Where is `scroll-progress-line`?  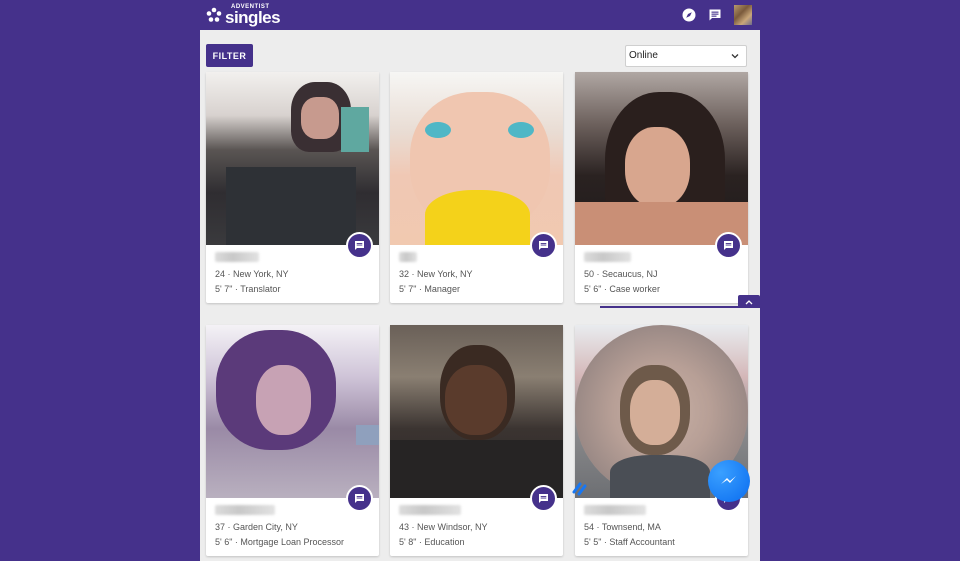 scroll-progress-line is located at coordinates (670, 307).